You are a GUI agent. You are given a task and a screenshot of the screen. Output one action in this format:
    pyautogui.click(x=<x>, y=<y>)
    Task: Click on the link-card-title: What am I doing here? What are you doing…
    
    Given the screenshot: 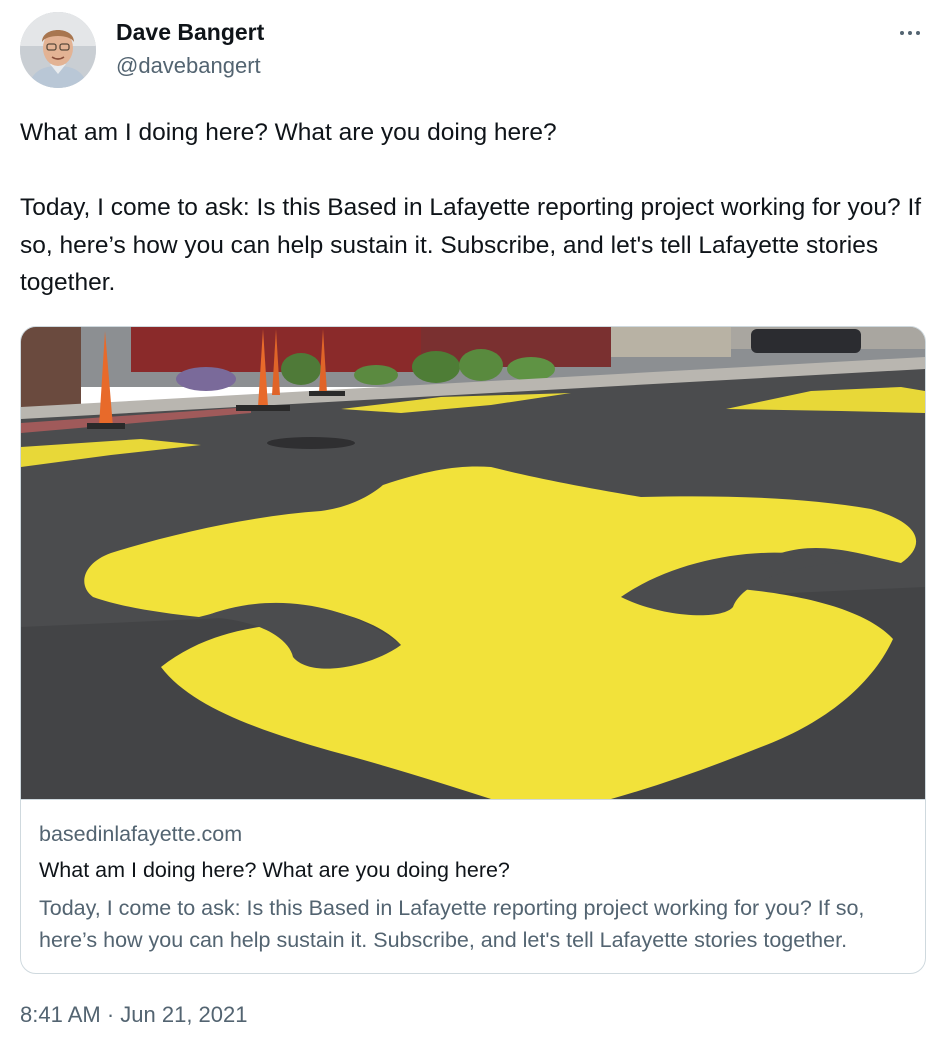 What is the action you would take?
    pyautogui.click(x=274, y=870)
    